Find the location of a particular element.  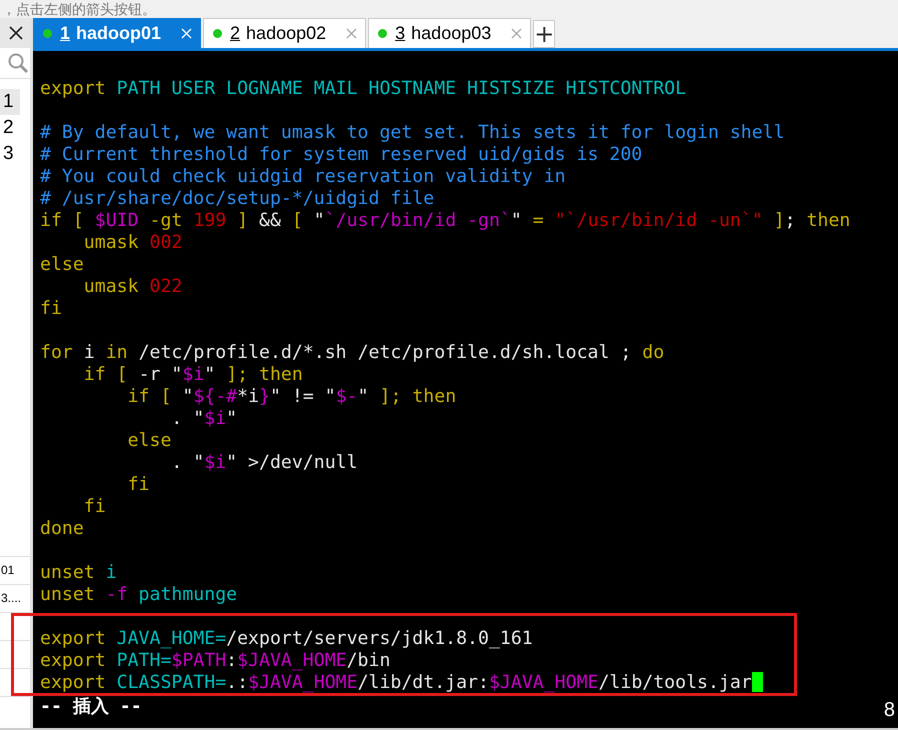

code-line: # Current threshold for system reserved uid/gids is 200 is located at coordinates (341, 155).